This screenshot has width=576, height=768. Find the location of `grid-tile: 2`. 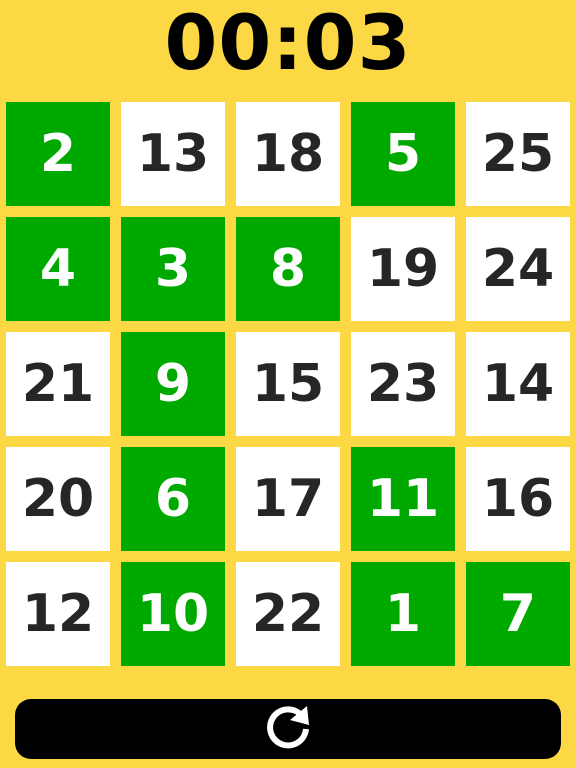

grid-tile: 2 is located at coordinates (58, 154).